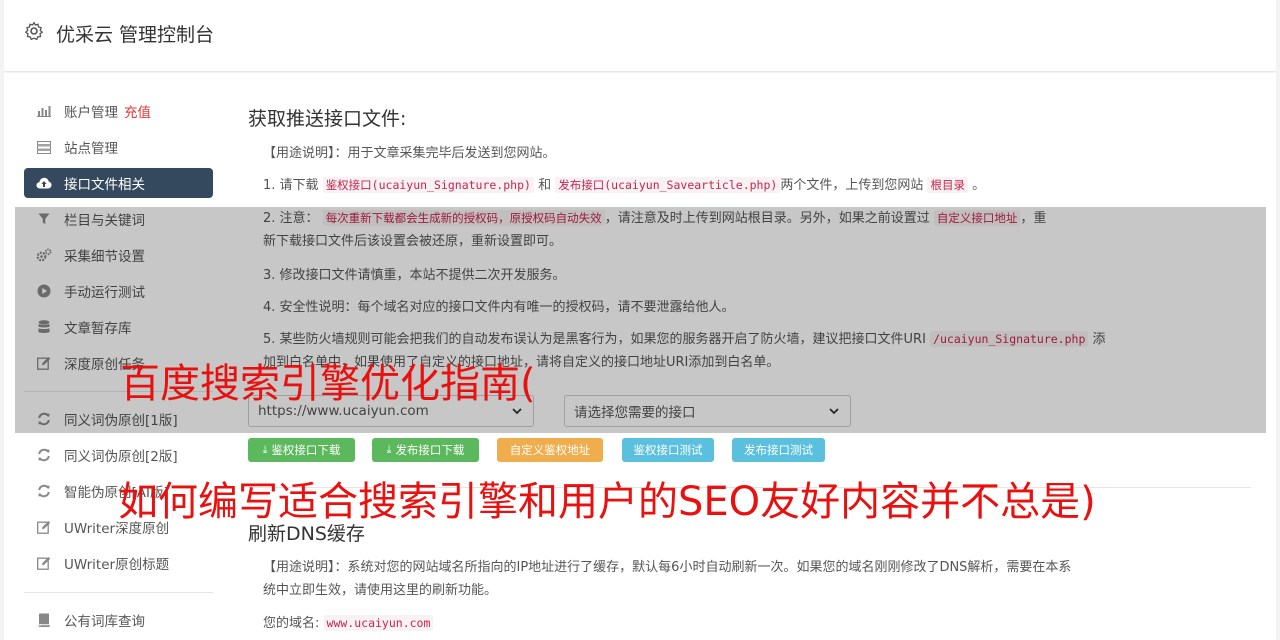 Image resolution: width=1280 pixels, height=640 pixels. I want to click on sidebar-item-uwriter-title: UWriter原创标题, so click(118, 563).